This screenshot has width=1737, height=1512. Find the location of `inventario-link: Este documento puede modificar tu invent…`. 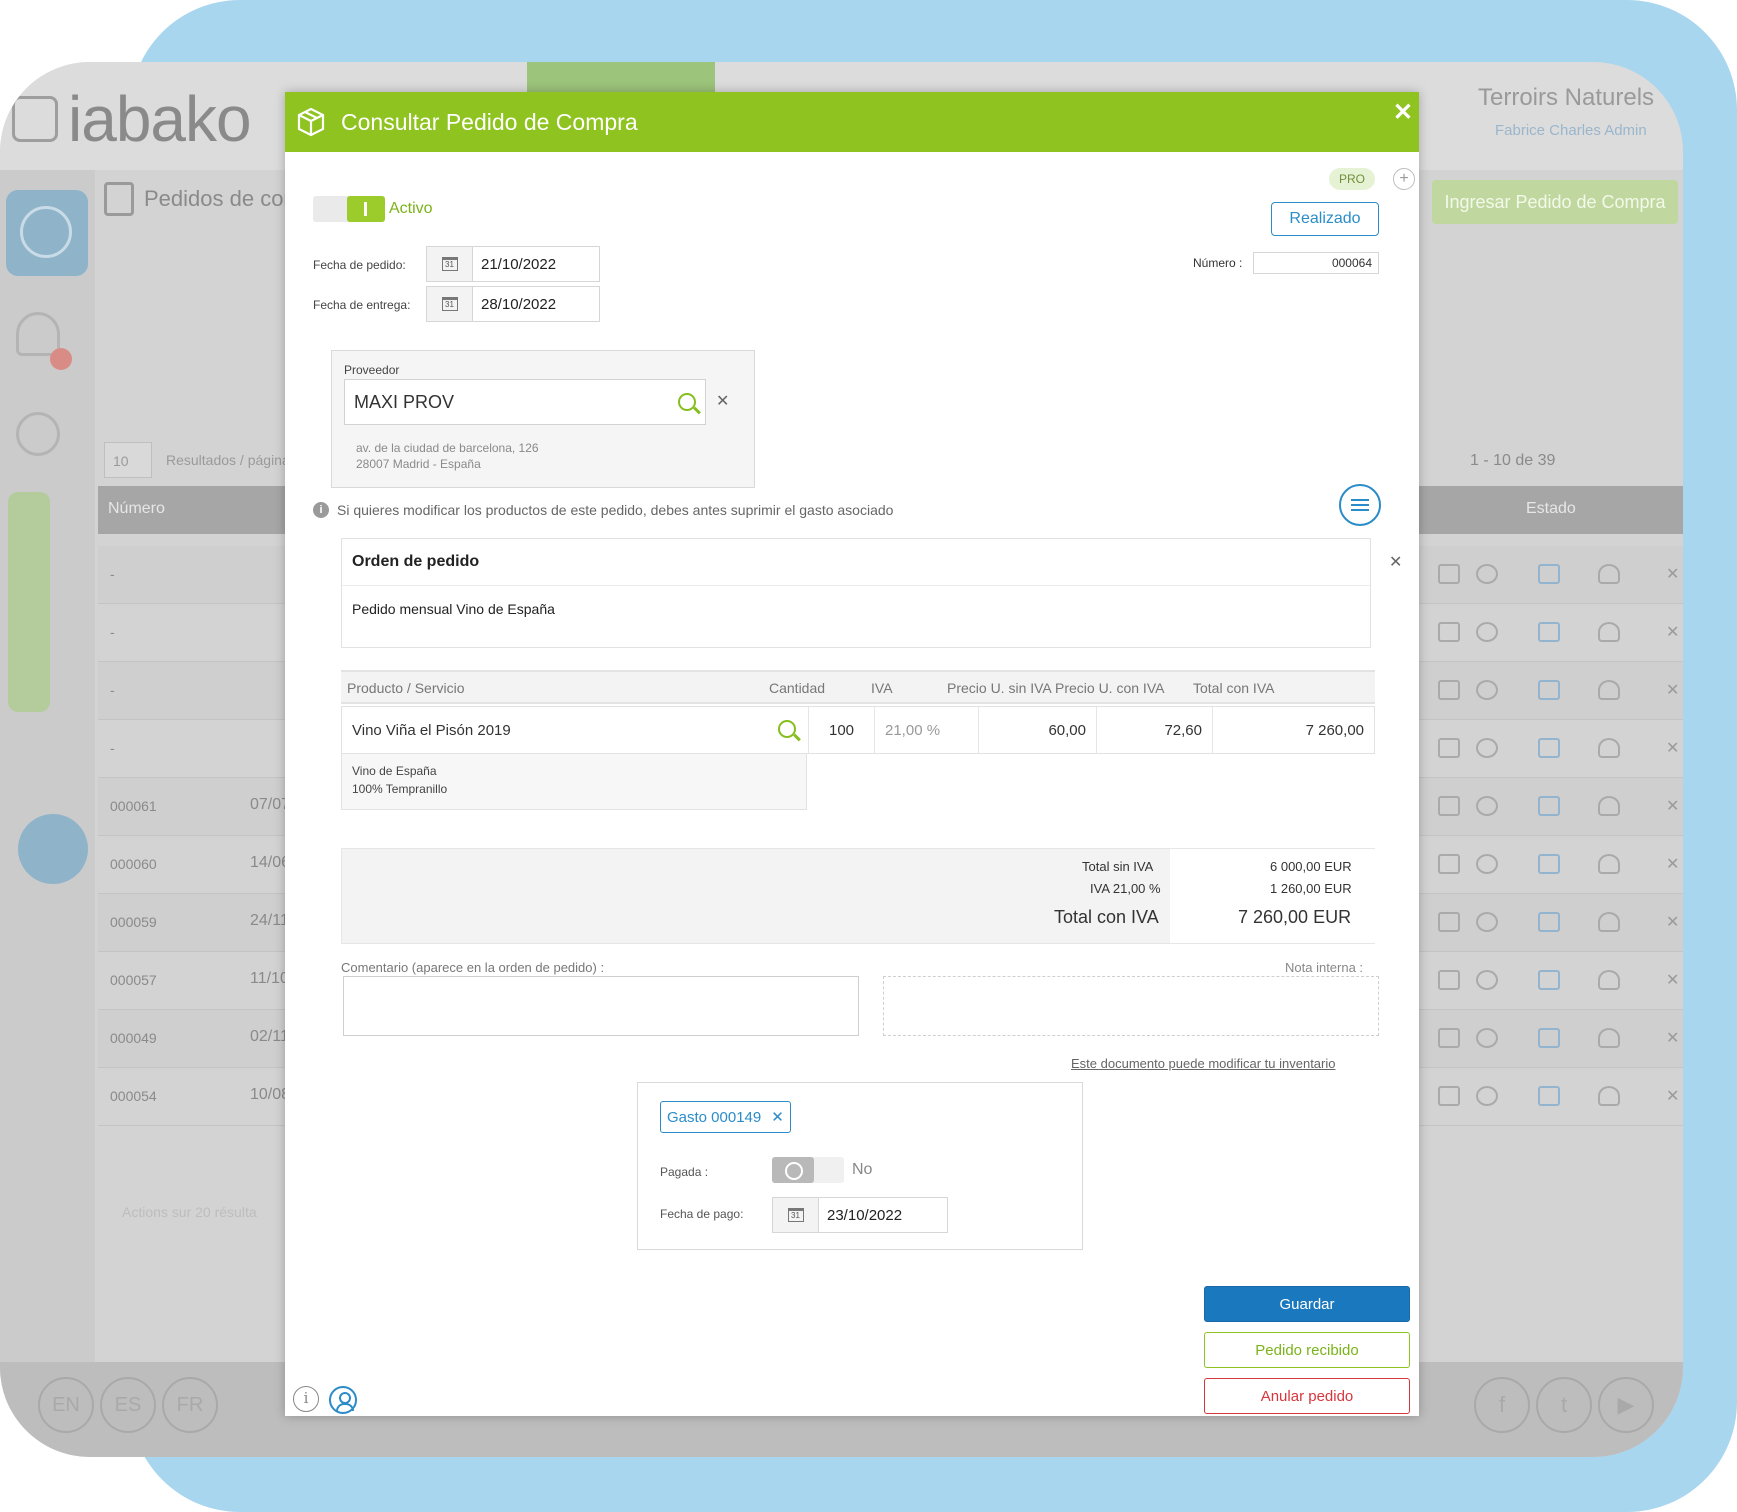

inventario-link: Este documento puede modificar tu invent… is located at coordinates (1203, 1063).